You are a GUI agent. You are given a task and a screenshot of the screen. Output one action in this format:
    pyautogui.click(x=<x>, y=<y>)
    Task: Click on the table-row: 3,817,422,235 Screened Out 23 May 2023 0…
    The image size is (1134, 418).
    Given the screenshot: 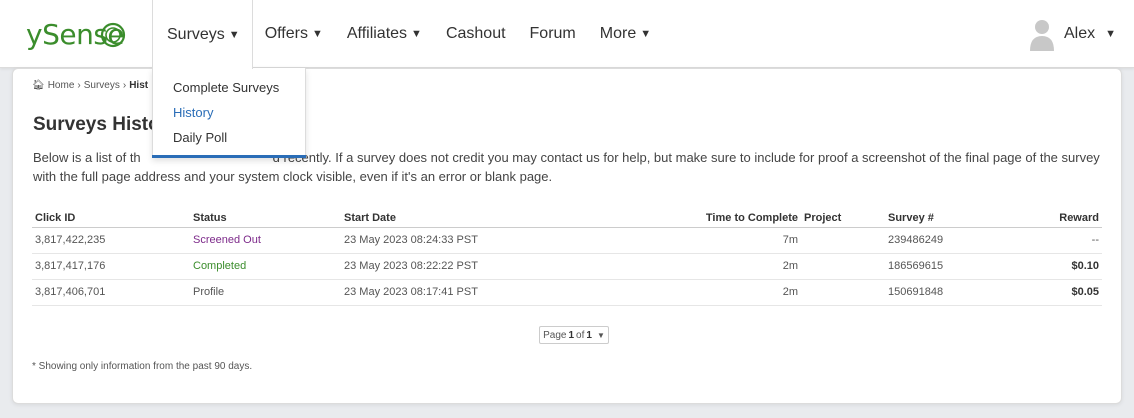 What is the action you would take?
    pyautogui.click(x=567, y=240)
    